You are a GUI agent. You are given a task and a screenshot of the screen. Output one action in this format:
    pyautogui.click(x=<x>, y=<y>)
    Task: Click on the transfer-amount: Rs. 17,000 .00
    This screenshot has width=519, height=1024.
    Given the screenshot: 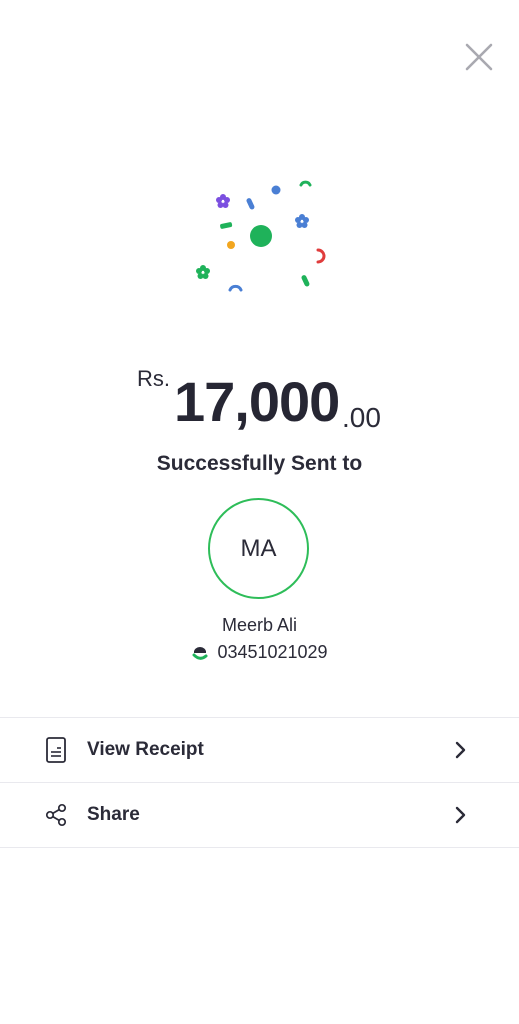 What is the action you would take?
    pyautogui.click(x=259, y=402)
    